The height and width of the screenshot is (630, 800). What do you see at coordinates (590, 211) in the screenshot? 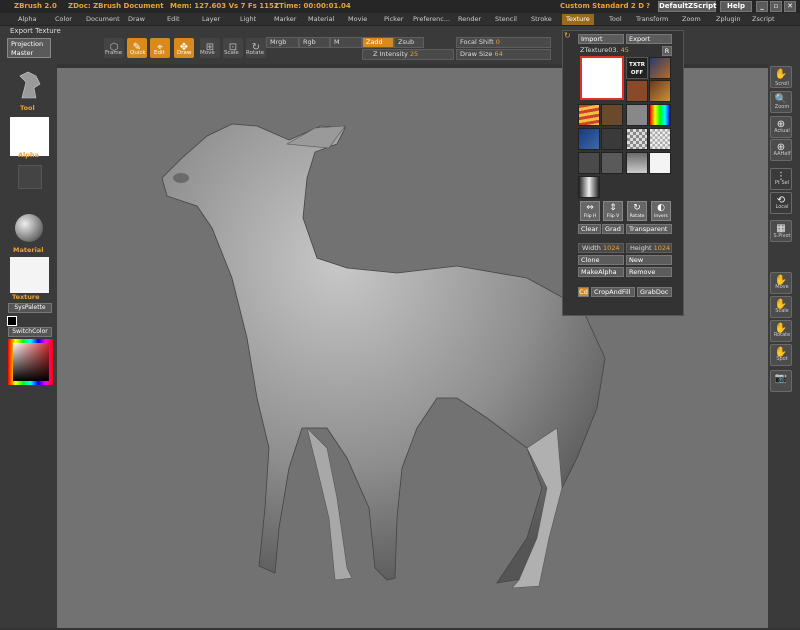
I see `flip-h-button: ⇔ Flip H` at bounding box center [590, 211].